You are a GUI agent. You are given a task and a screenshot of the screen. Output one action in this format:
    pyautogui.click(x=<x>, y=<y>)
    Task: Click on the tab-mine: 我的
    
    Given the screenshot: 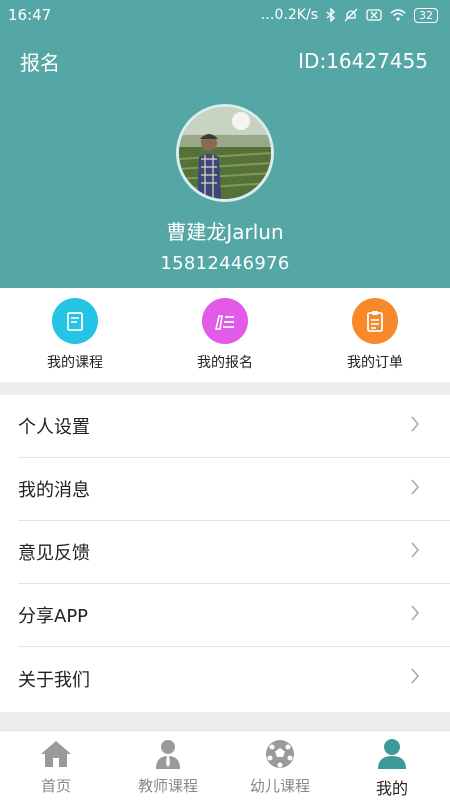 What is the action you would take?
    pyautogui.click(x=392, y=768)
    